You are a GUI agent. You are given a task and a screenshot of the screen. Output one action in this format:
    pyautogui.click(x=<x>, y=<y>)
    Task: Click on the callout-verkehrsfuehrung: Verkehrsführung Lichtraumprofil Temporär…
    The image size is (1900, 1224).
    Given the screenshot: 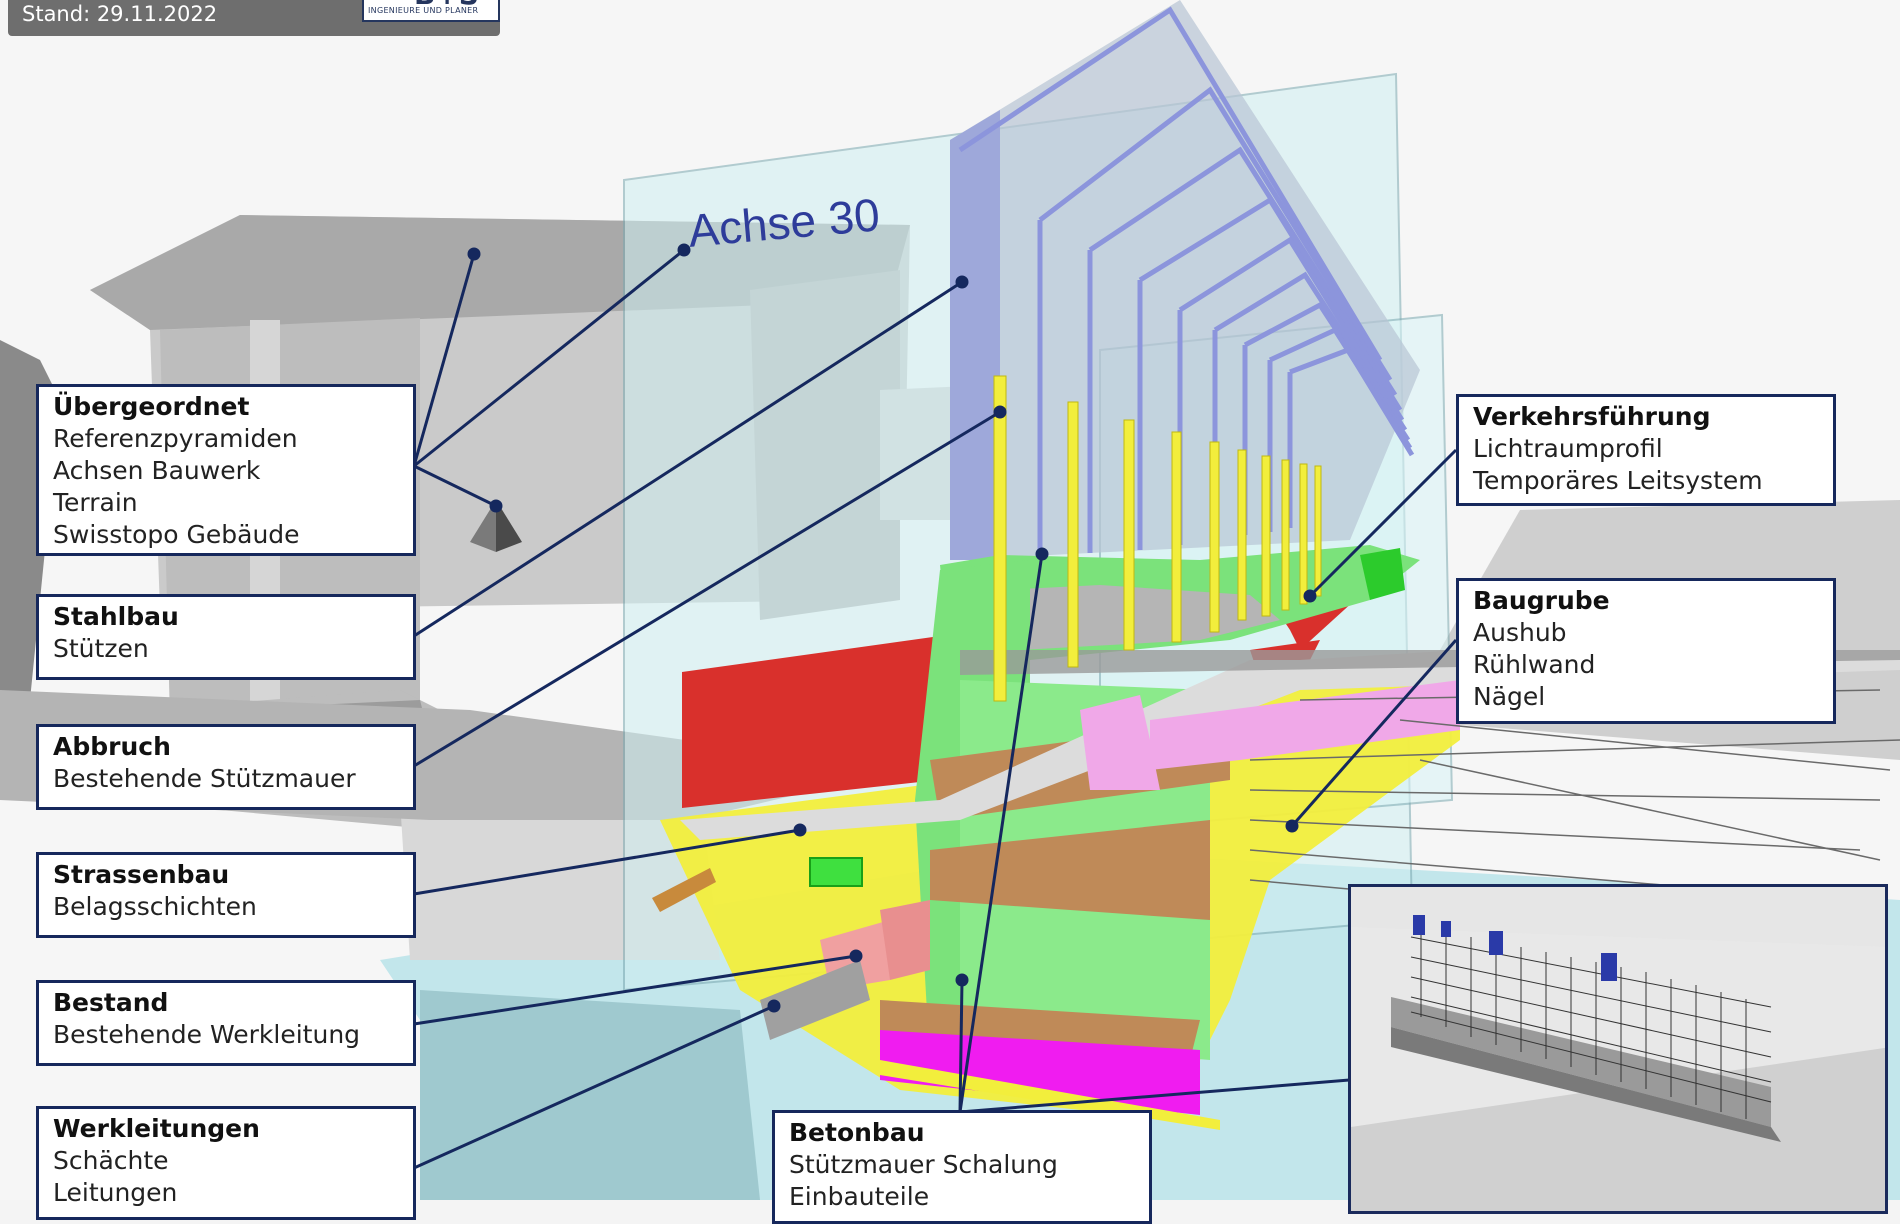 What is the action you would take?
    pyautogui.click(x=1646, y=450)
    